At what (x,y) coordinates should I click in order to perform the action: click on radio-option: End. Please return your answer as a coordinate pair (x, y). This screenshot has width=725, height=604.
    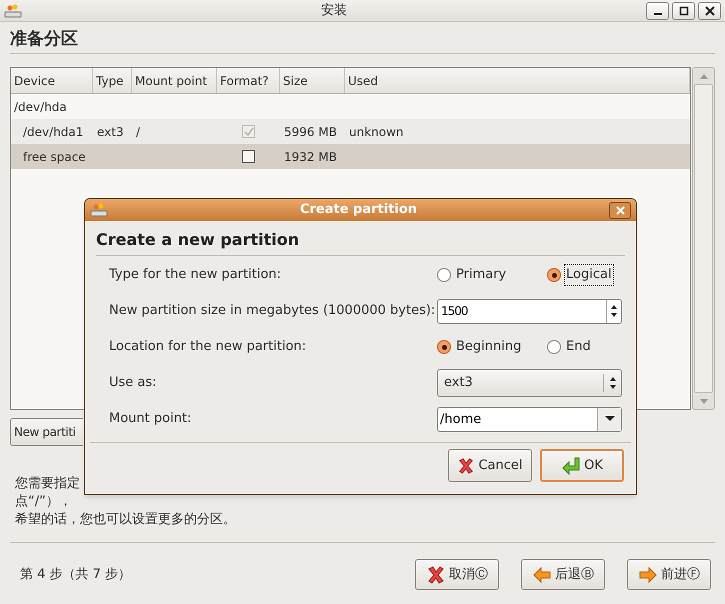
    Looking at the image, I should click on (569, 347).